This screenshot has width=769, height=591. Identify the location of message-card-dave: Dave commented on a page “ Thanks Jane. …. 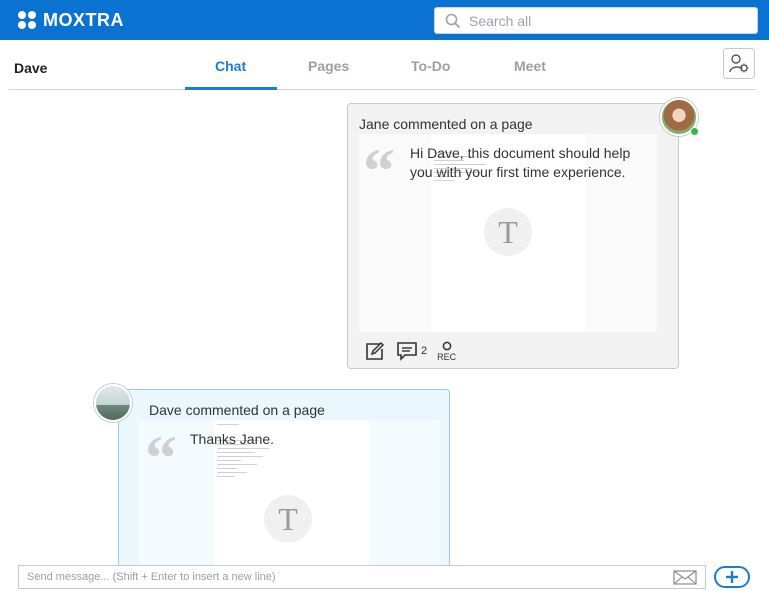
(284, 484).